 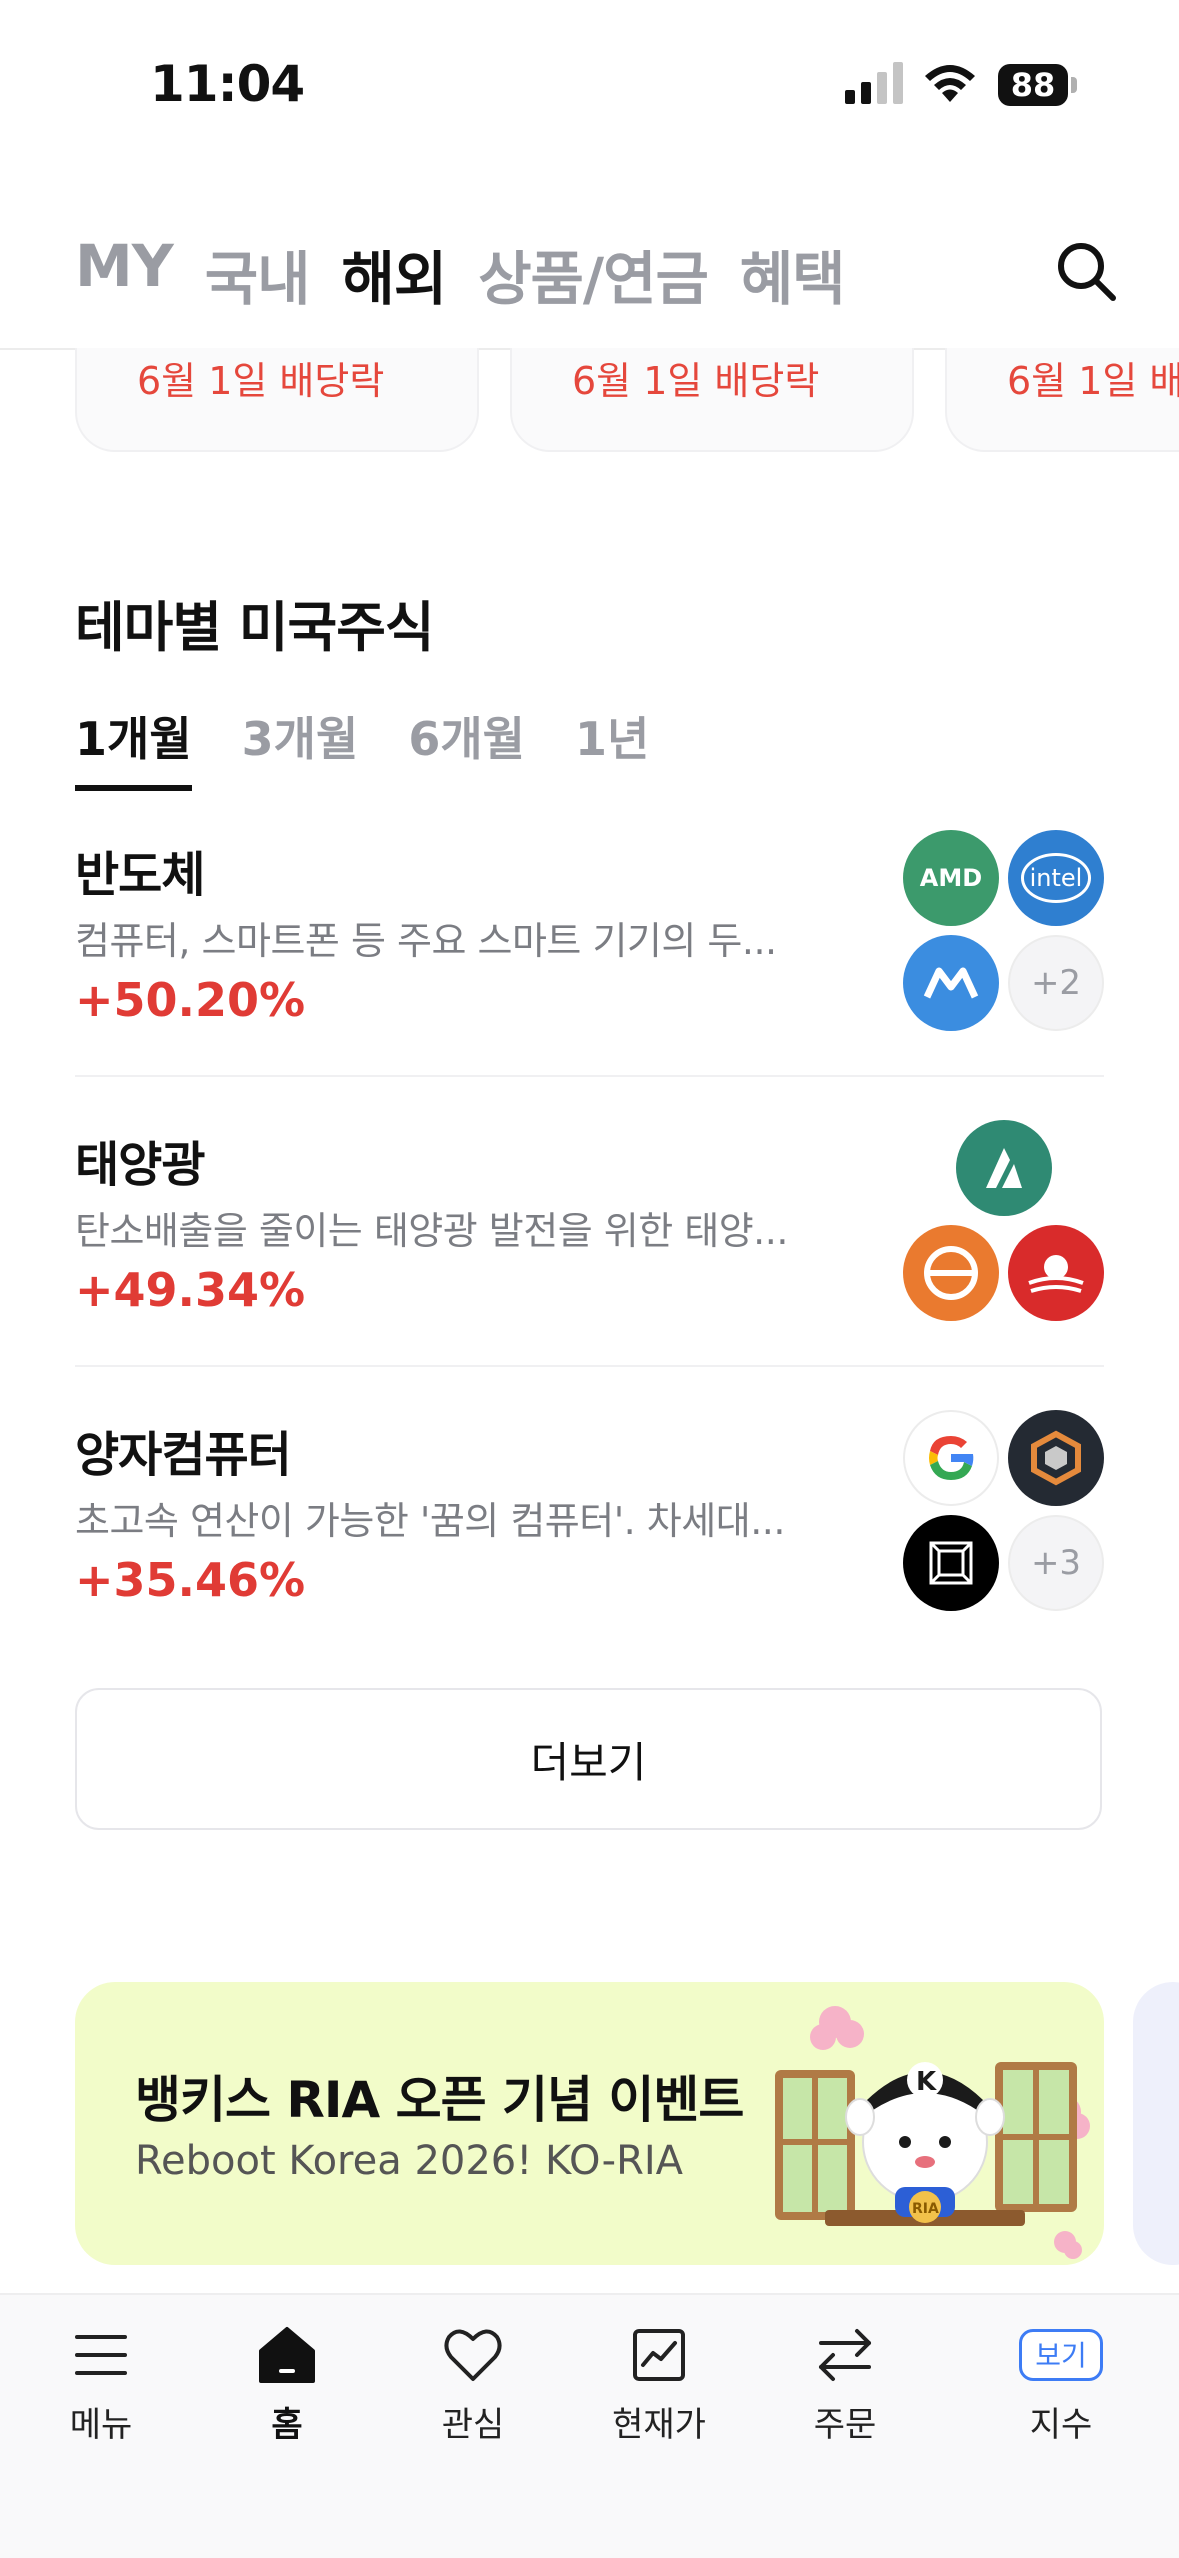 I want to click on dividend-date: 6월 1일 배당, so click(x=1093, y=381).